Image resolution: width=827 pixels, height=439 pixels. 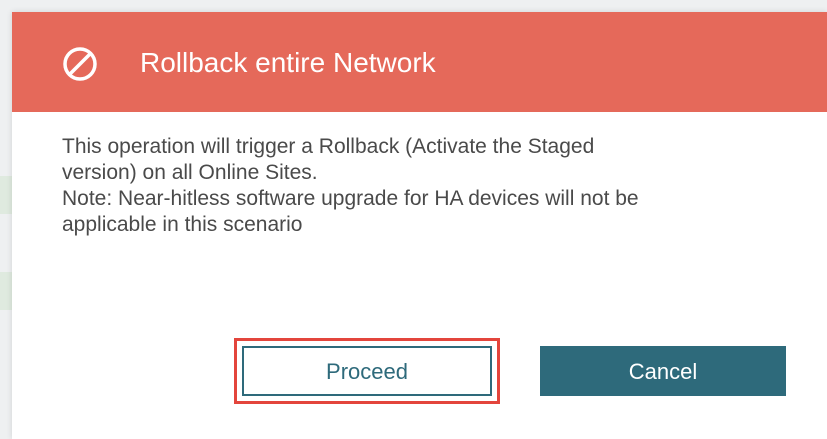 I want to click on message-note-line: applicable in this scenario, so click(x=182, y=224).